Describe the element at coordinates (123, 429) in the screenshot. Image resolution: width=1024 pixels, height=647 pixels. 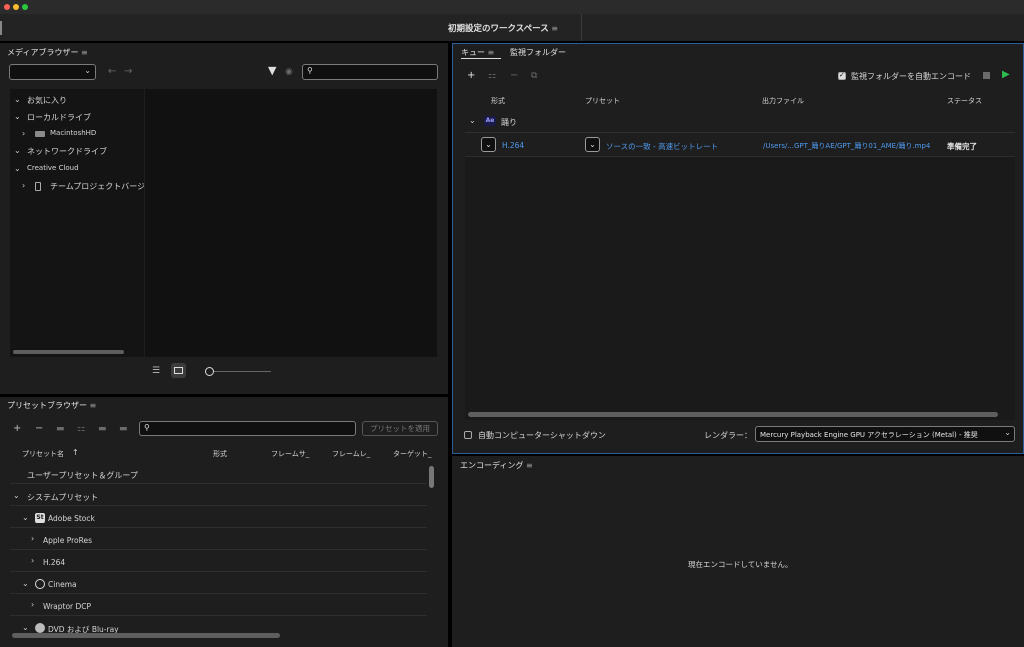
I see `export-preset-icon: ▬` at that location.